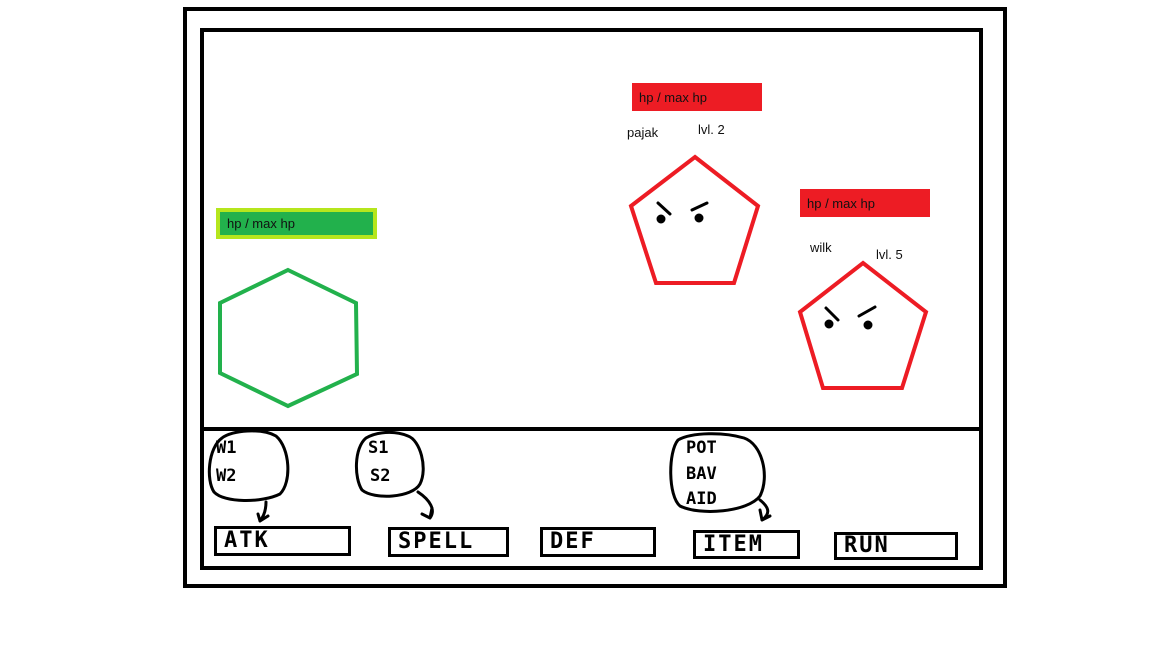  I want to click on run-button-label: RUN, so click(867, 545).